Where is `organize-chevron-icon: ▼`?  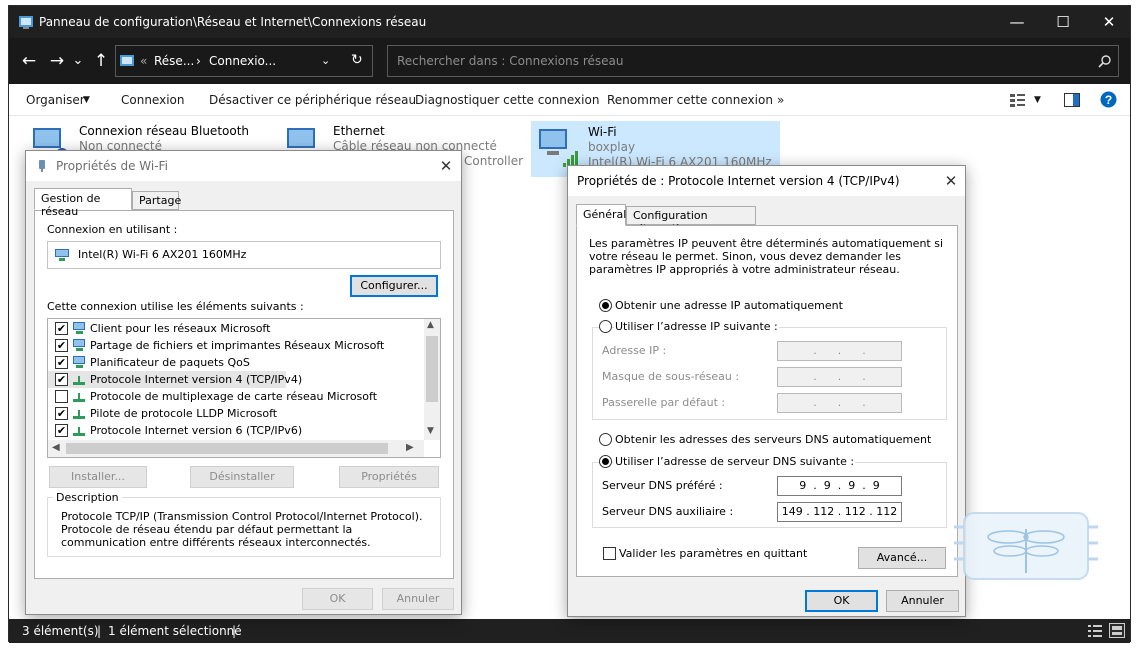 organize-chevron-icon: ▼ is located at coordinates (86, 100).